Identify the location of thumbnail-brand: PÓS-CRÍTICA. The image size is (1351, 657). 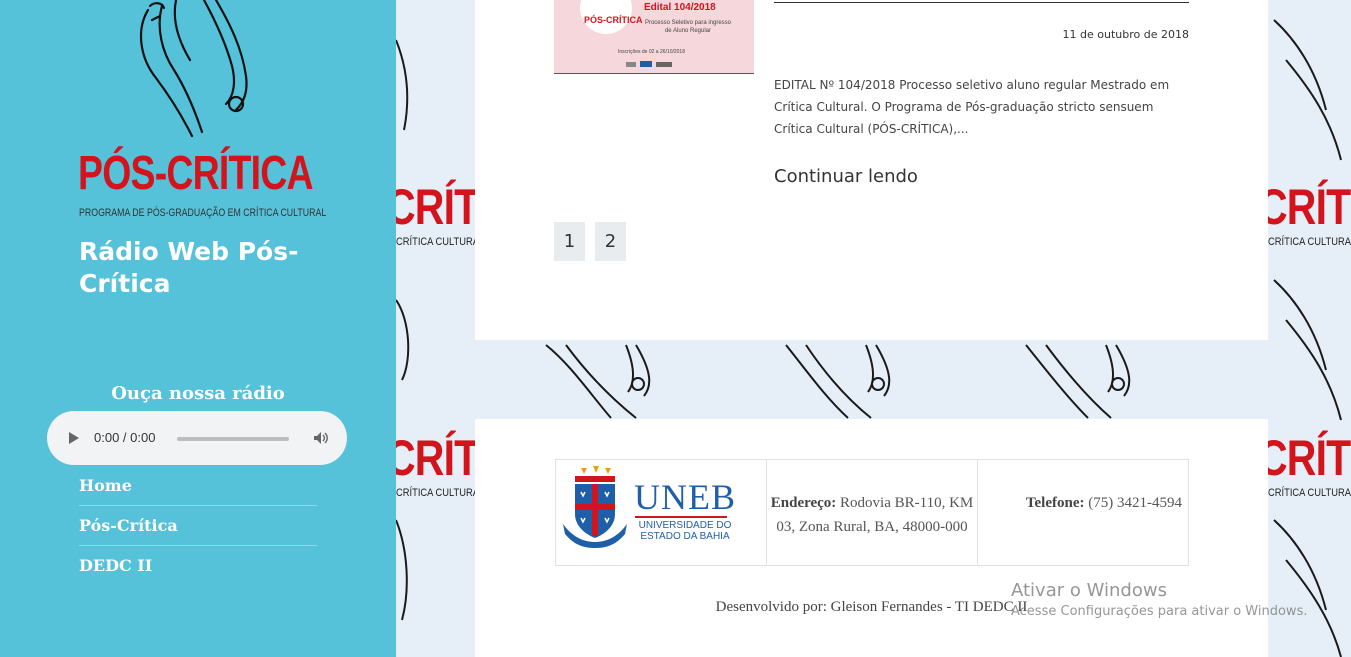
(613, 20).